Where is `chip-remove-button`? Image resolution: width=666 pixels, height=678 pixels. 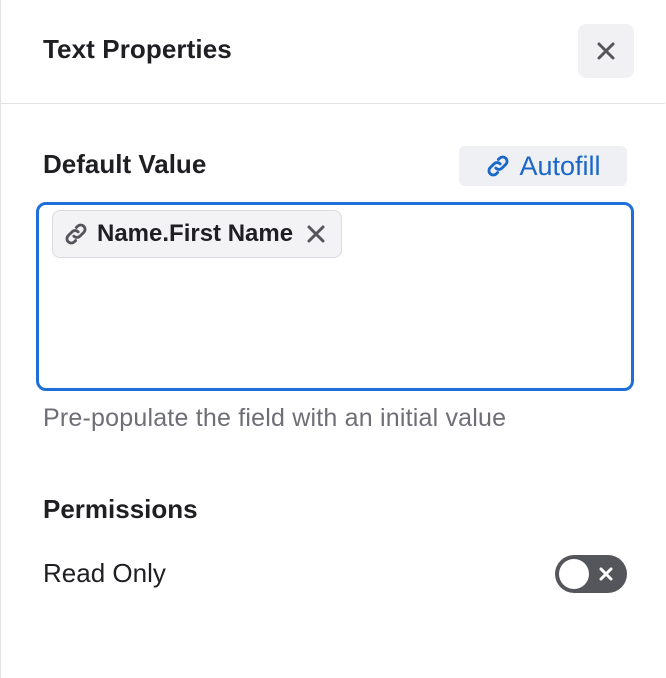 chip-remove-button is located at coordinates (316, 234).